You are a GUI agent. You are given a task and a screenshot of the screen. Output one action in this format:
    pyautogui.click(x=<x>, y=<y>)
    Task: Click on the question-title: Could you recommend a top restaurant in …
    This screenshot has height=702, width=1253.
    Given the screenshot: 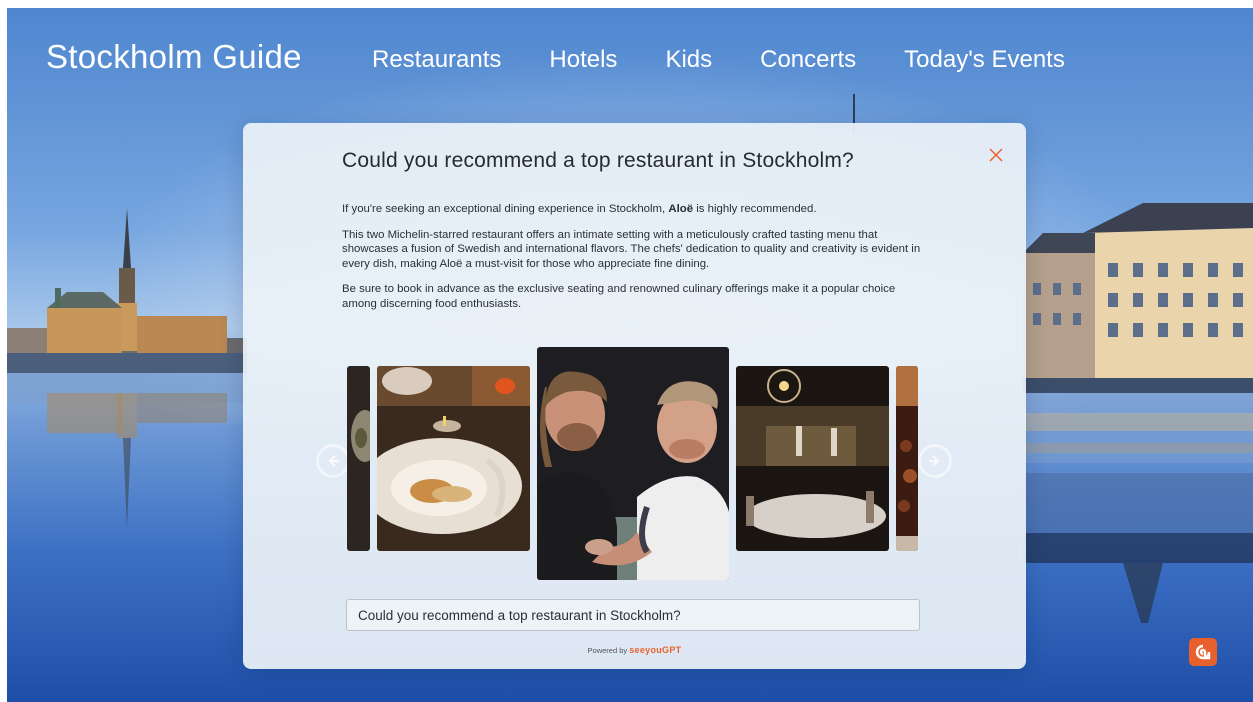 What is the action you would take?
    pyautogui.click(x=598, y=160)
    